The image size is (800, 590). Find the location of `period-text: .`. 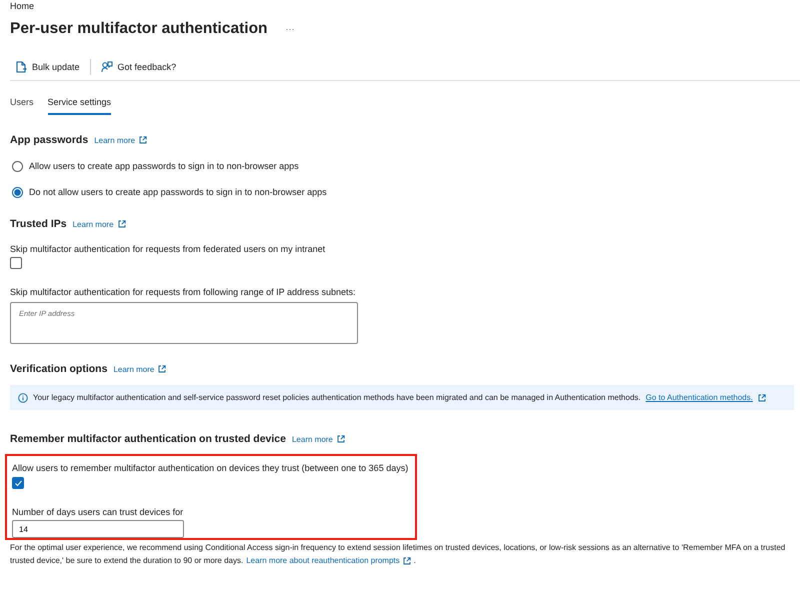

period-text: . is located at coordinates (415, 560).